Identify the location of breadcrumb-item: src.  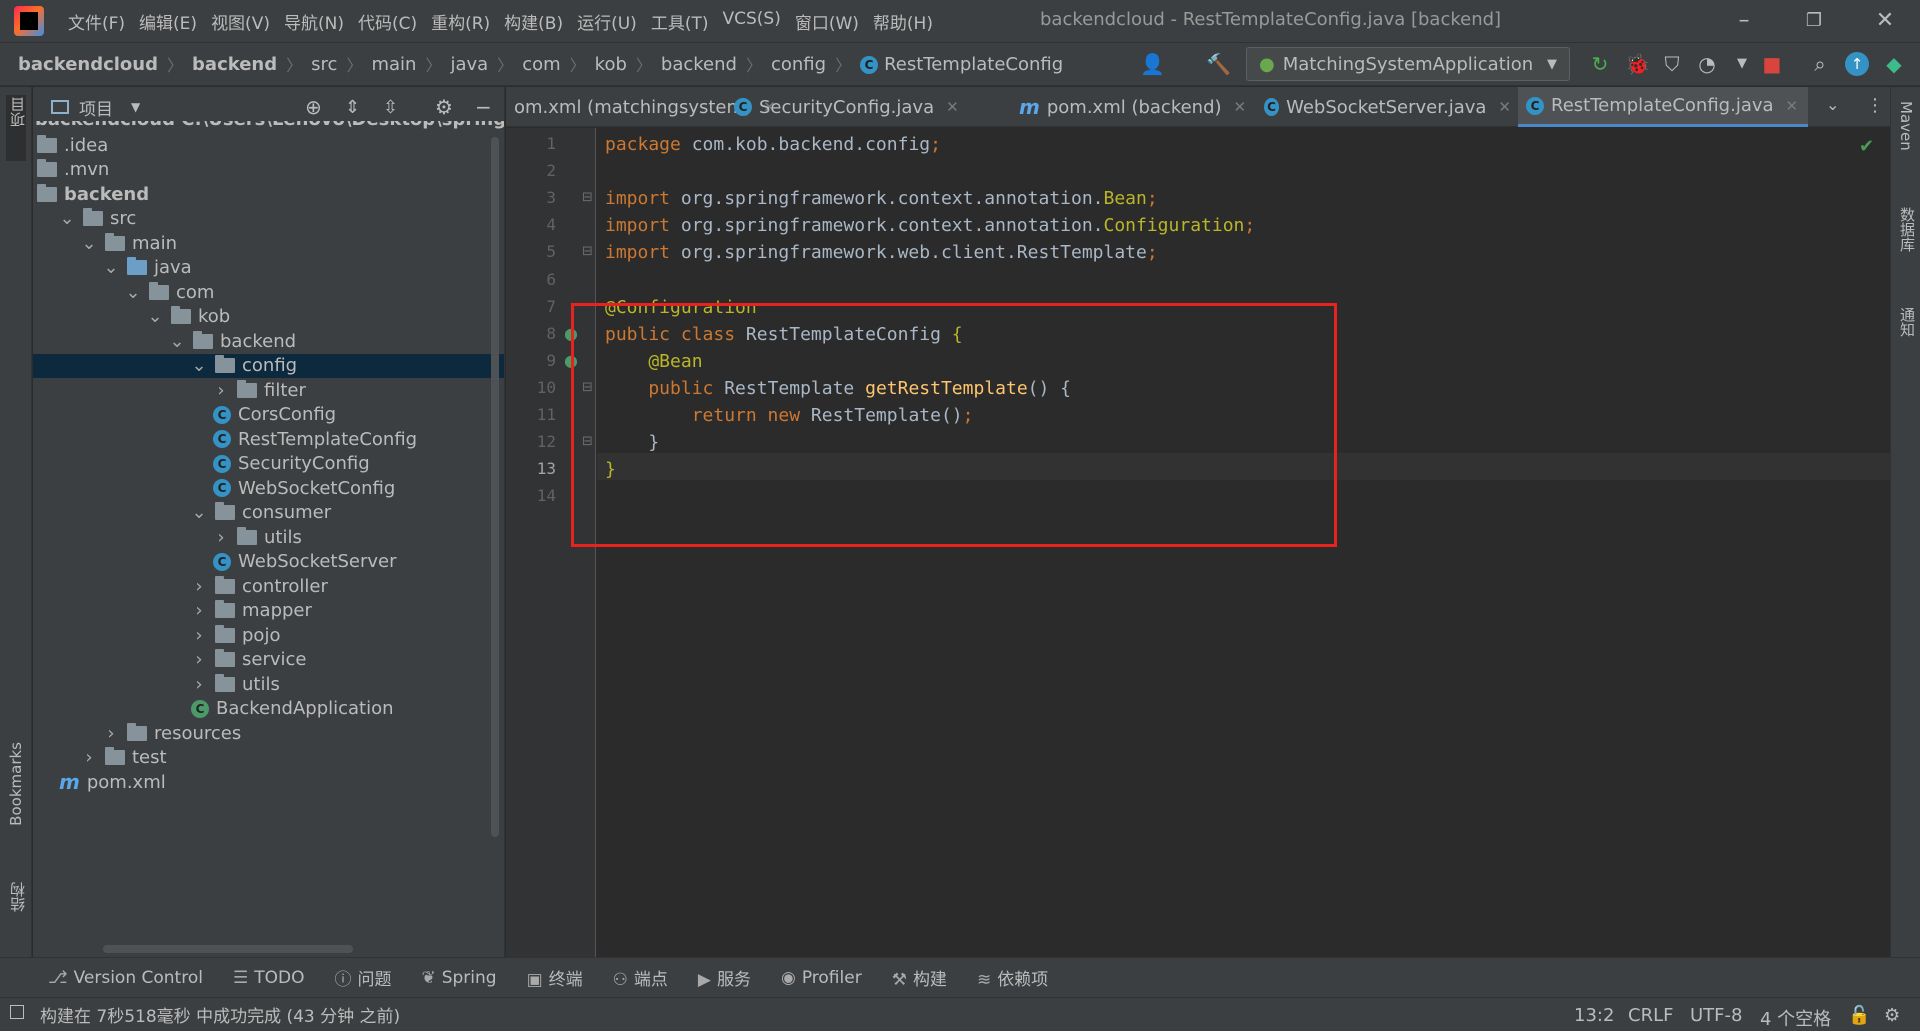
(324, 64).